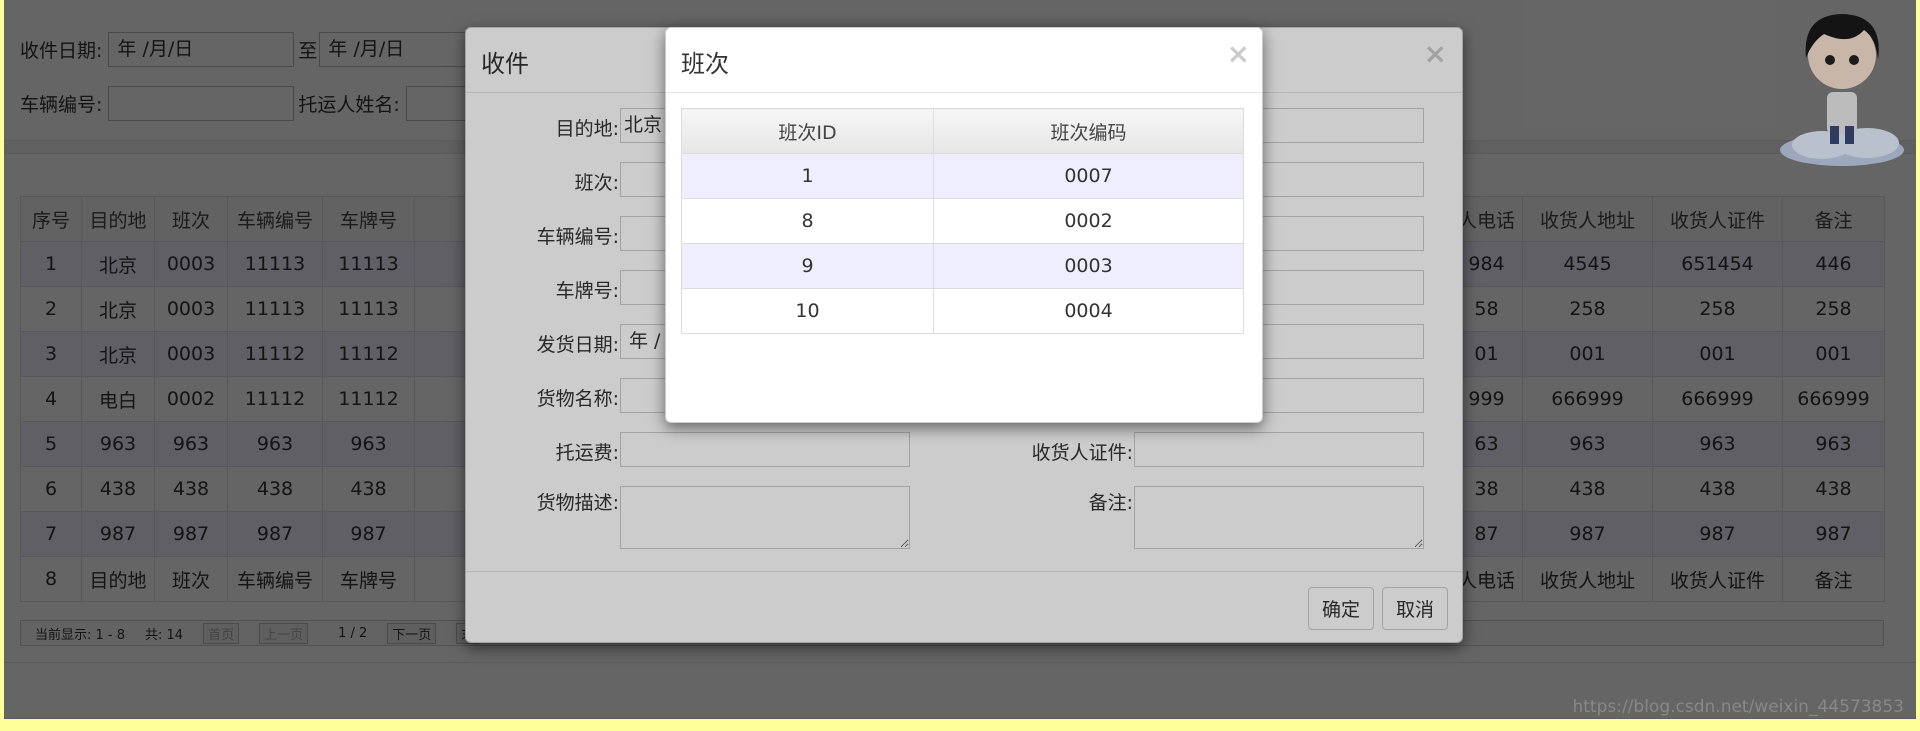  What do you see at coordinates (807, 221) in the screenshot?
I see `shift-table-cell: 8` at bounding box center [807, 221].